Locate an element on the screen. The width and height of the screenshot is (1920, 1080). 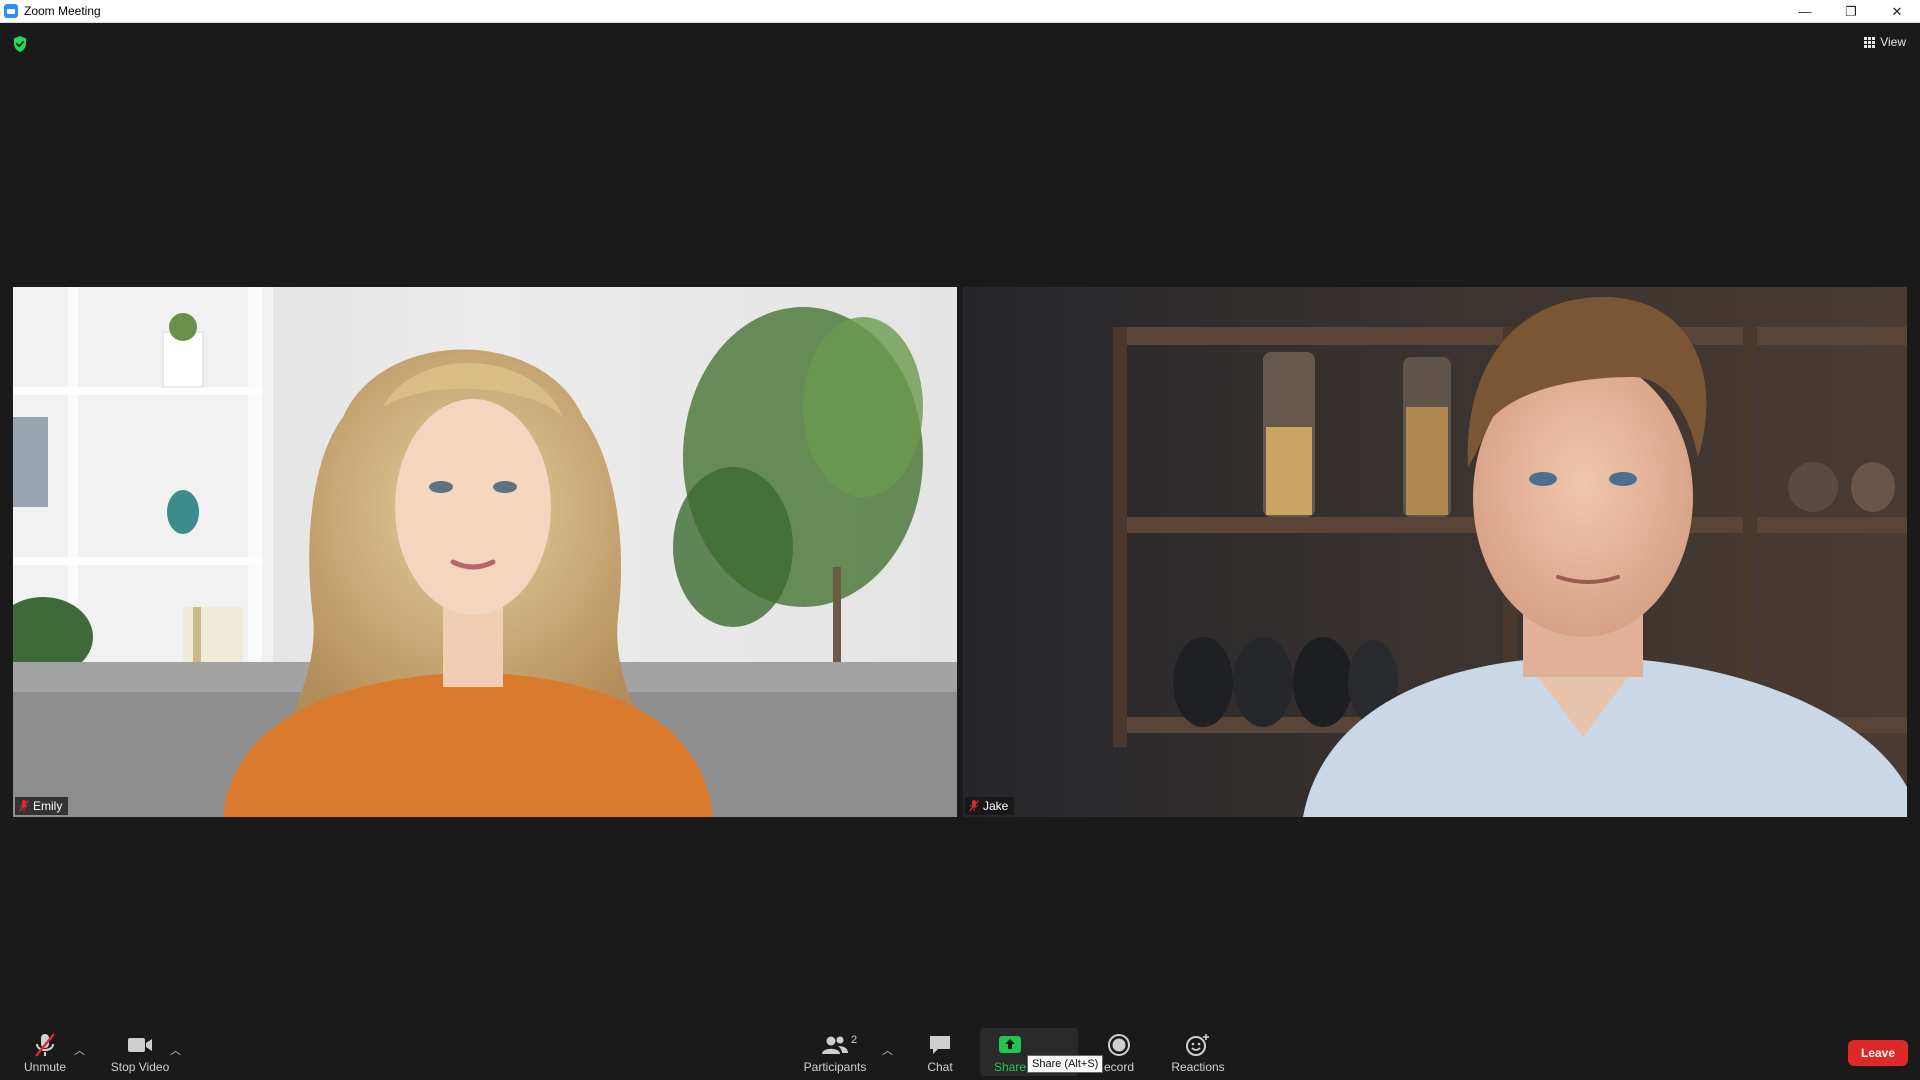
reactions-button: Reactions is located at coordinates (1198, 1054).